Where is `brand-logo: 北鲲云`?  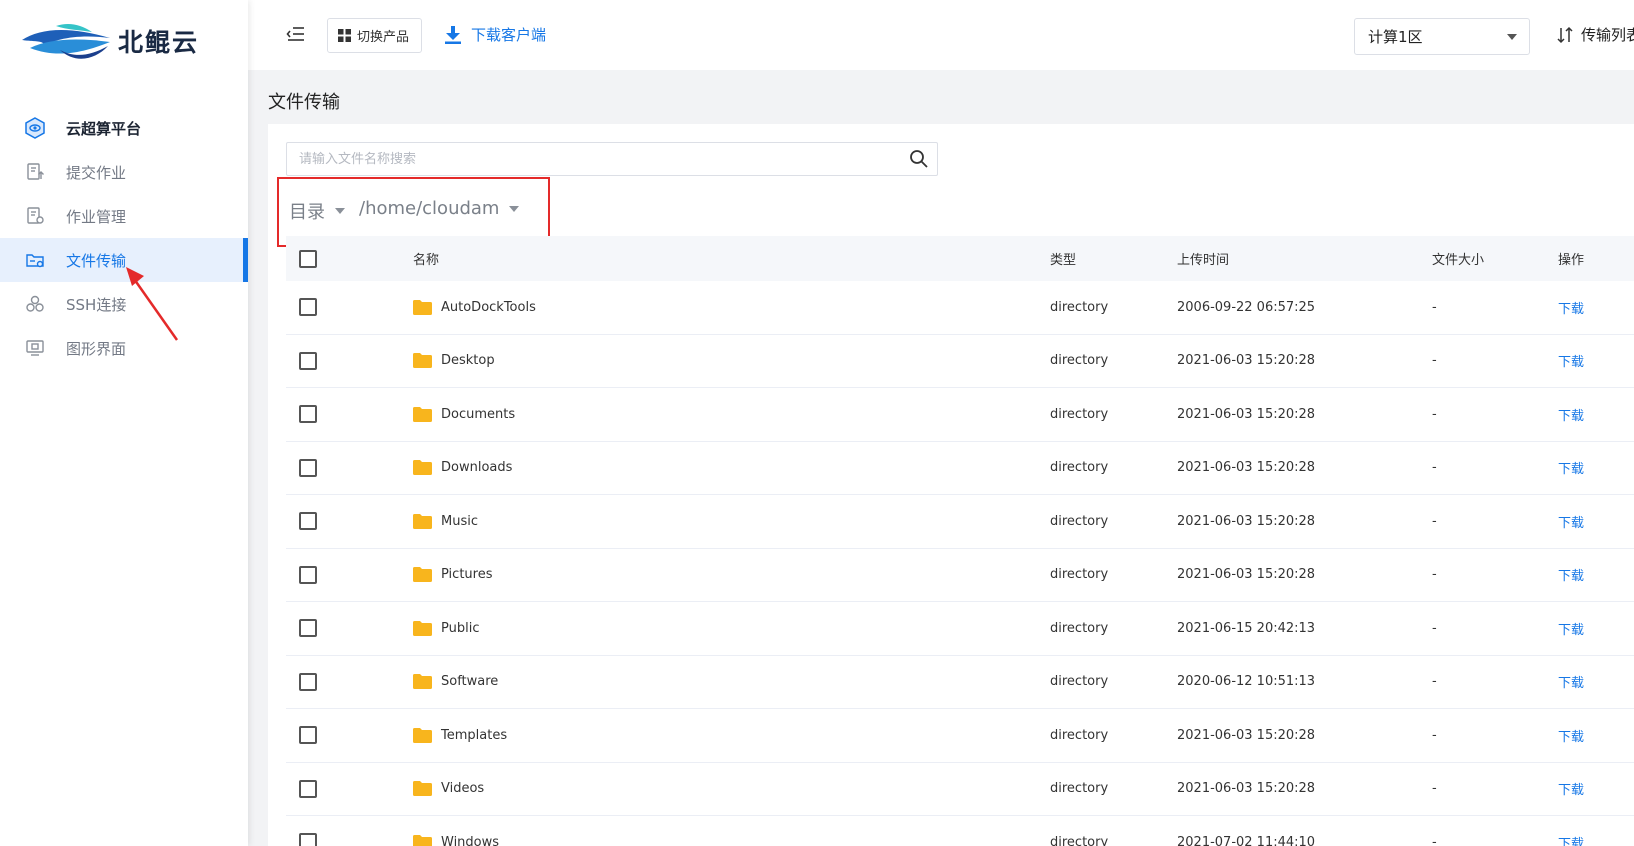
brand-logo: 北鲲云 is located at coordinates (109, 41).